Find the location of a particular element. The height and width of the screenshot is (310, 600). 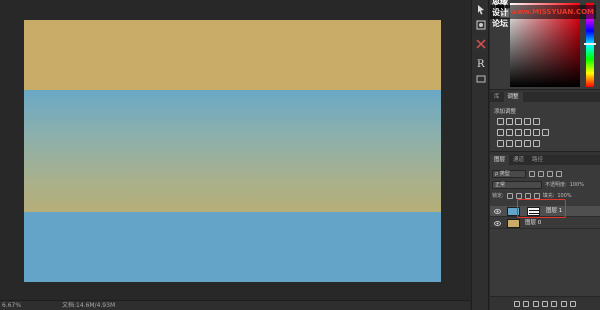

zoom-level: 6.67% is located at coordinates (11, 305).